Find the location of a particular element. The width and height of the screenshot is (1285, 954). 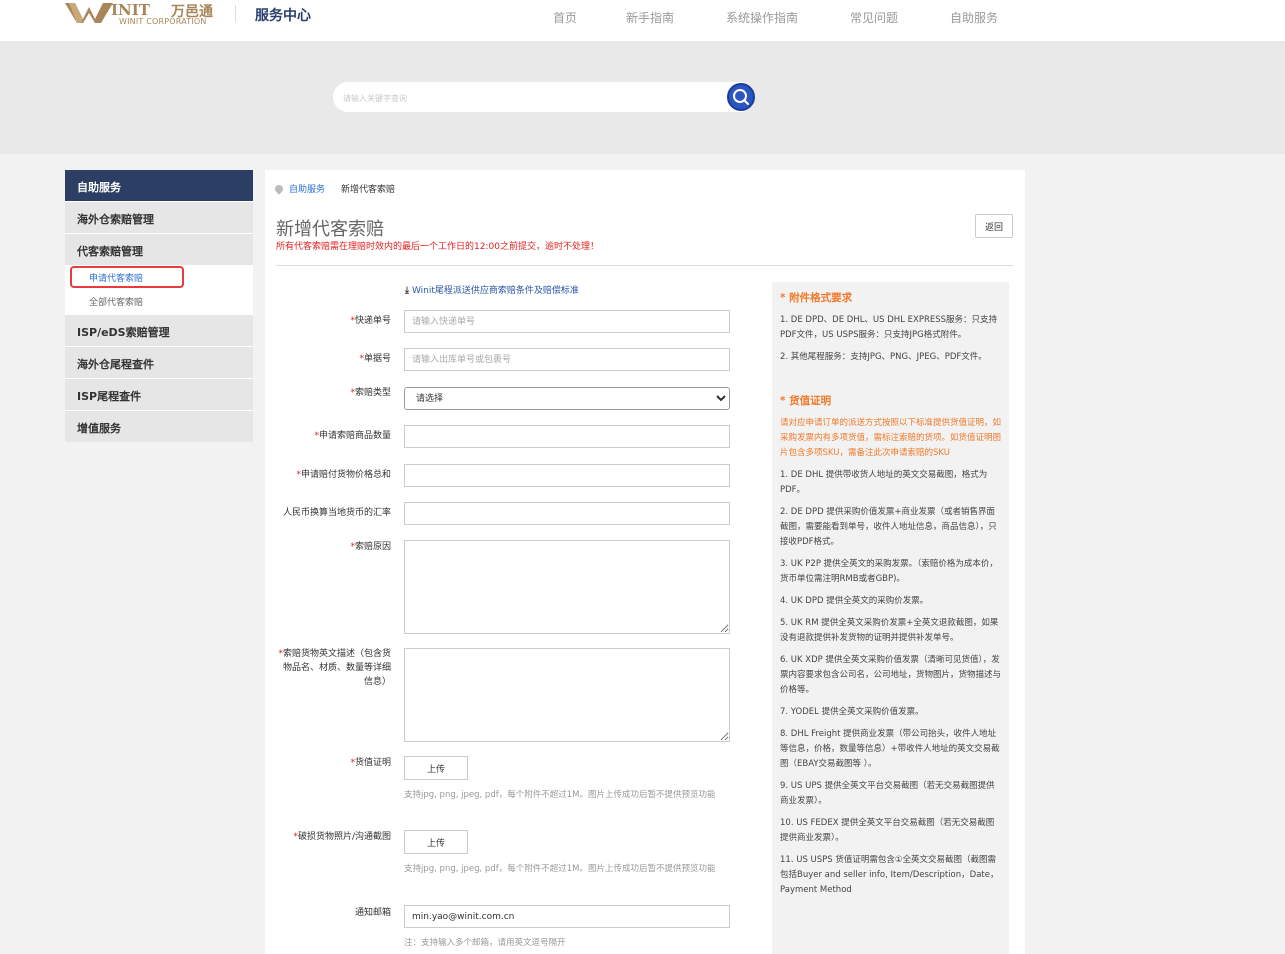

doc-no-input is located at coordinates (567, 359).